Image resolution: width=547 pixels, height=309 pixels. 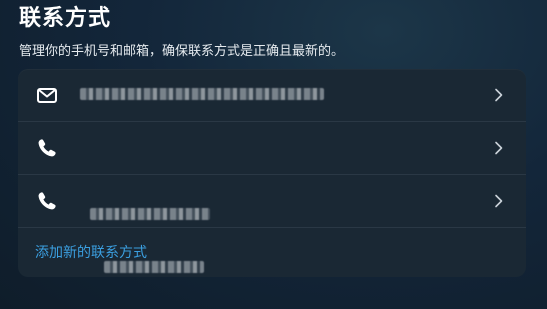 What do you see at coordinates (272, 227) in the screenshot?
I see `row-divider` at bounding box center [272, 227].